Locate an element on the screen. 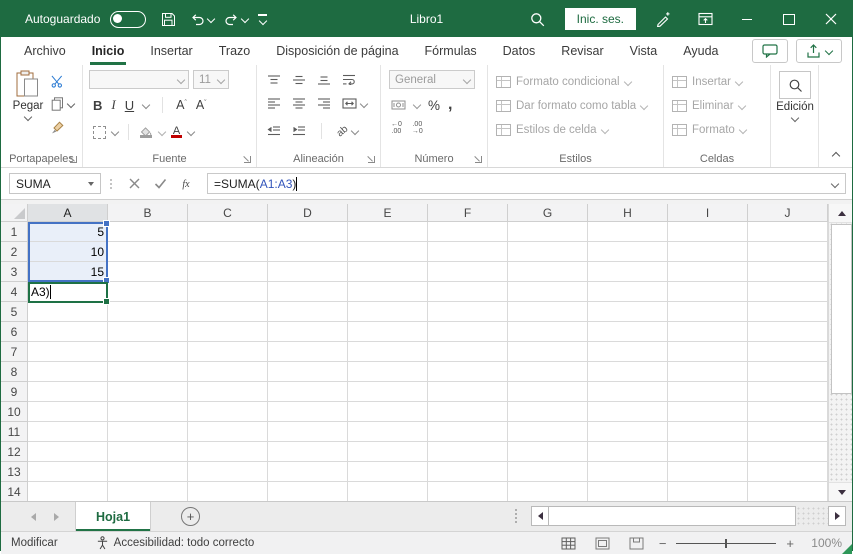 The height and width of the screenshot is (554, 853). cell-J2 is located at coordinates (788, 252).